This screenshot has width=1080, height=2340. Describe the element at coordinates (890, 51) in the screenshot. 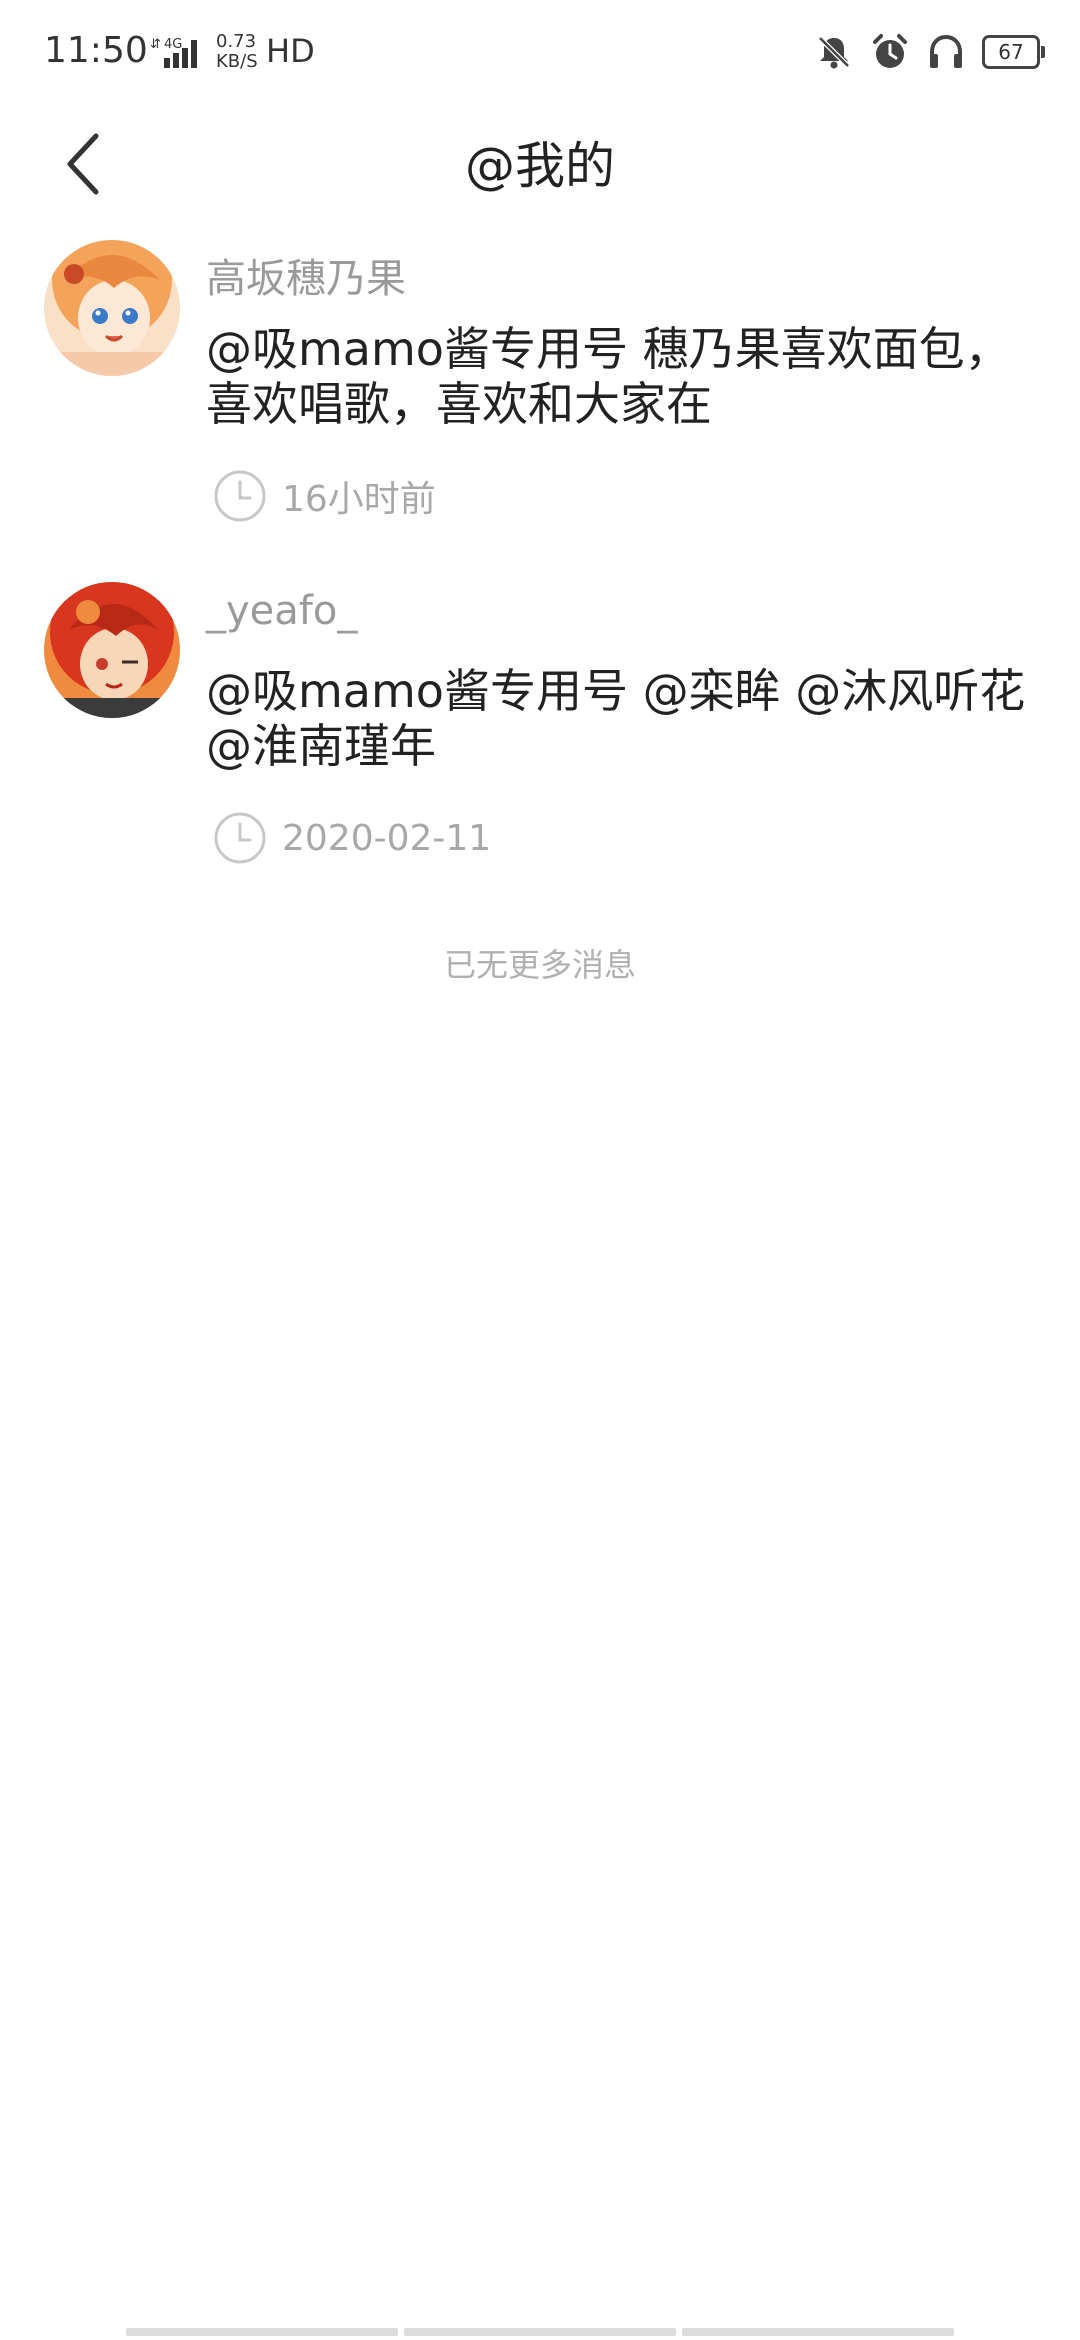

I see `alarm-icon` at that location.